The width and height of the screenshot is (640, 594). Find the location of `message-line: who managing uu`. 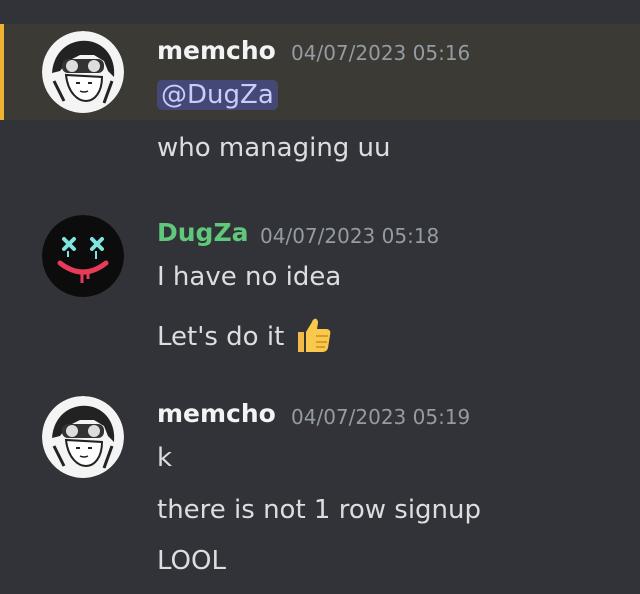

message-line: who managing uu is located at coordinates (274, 148).